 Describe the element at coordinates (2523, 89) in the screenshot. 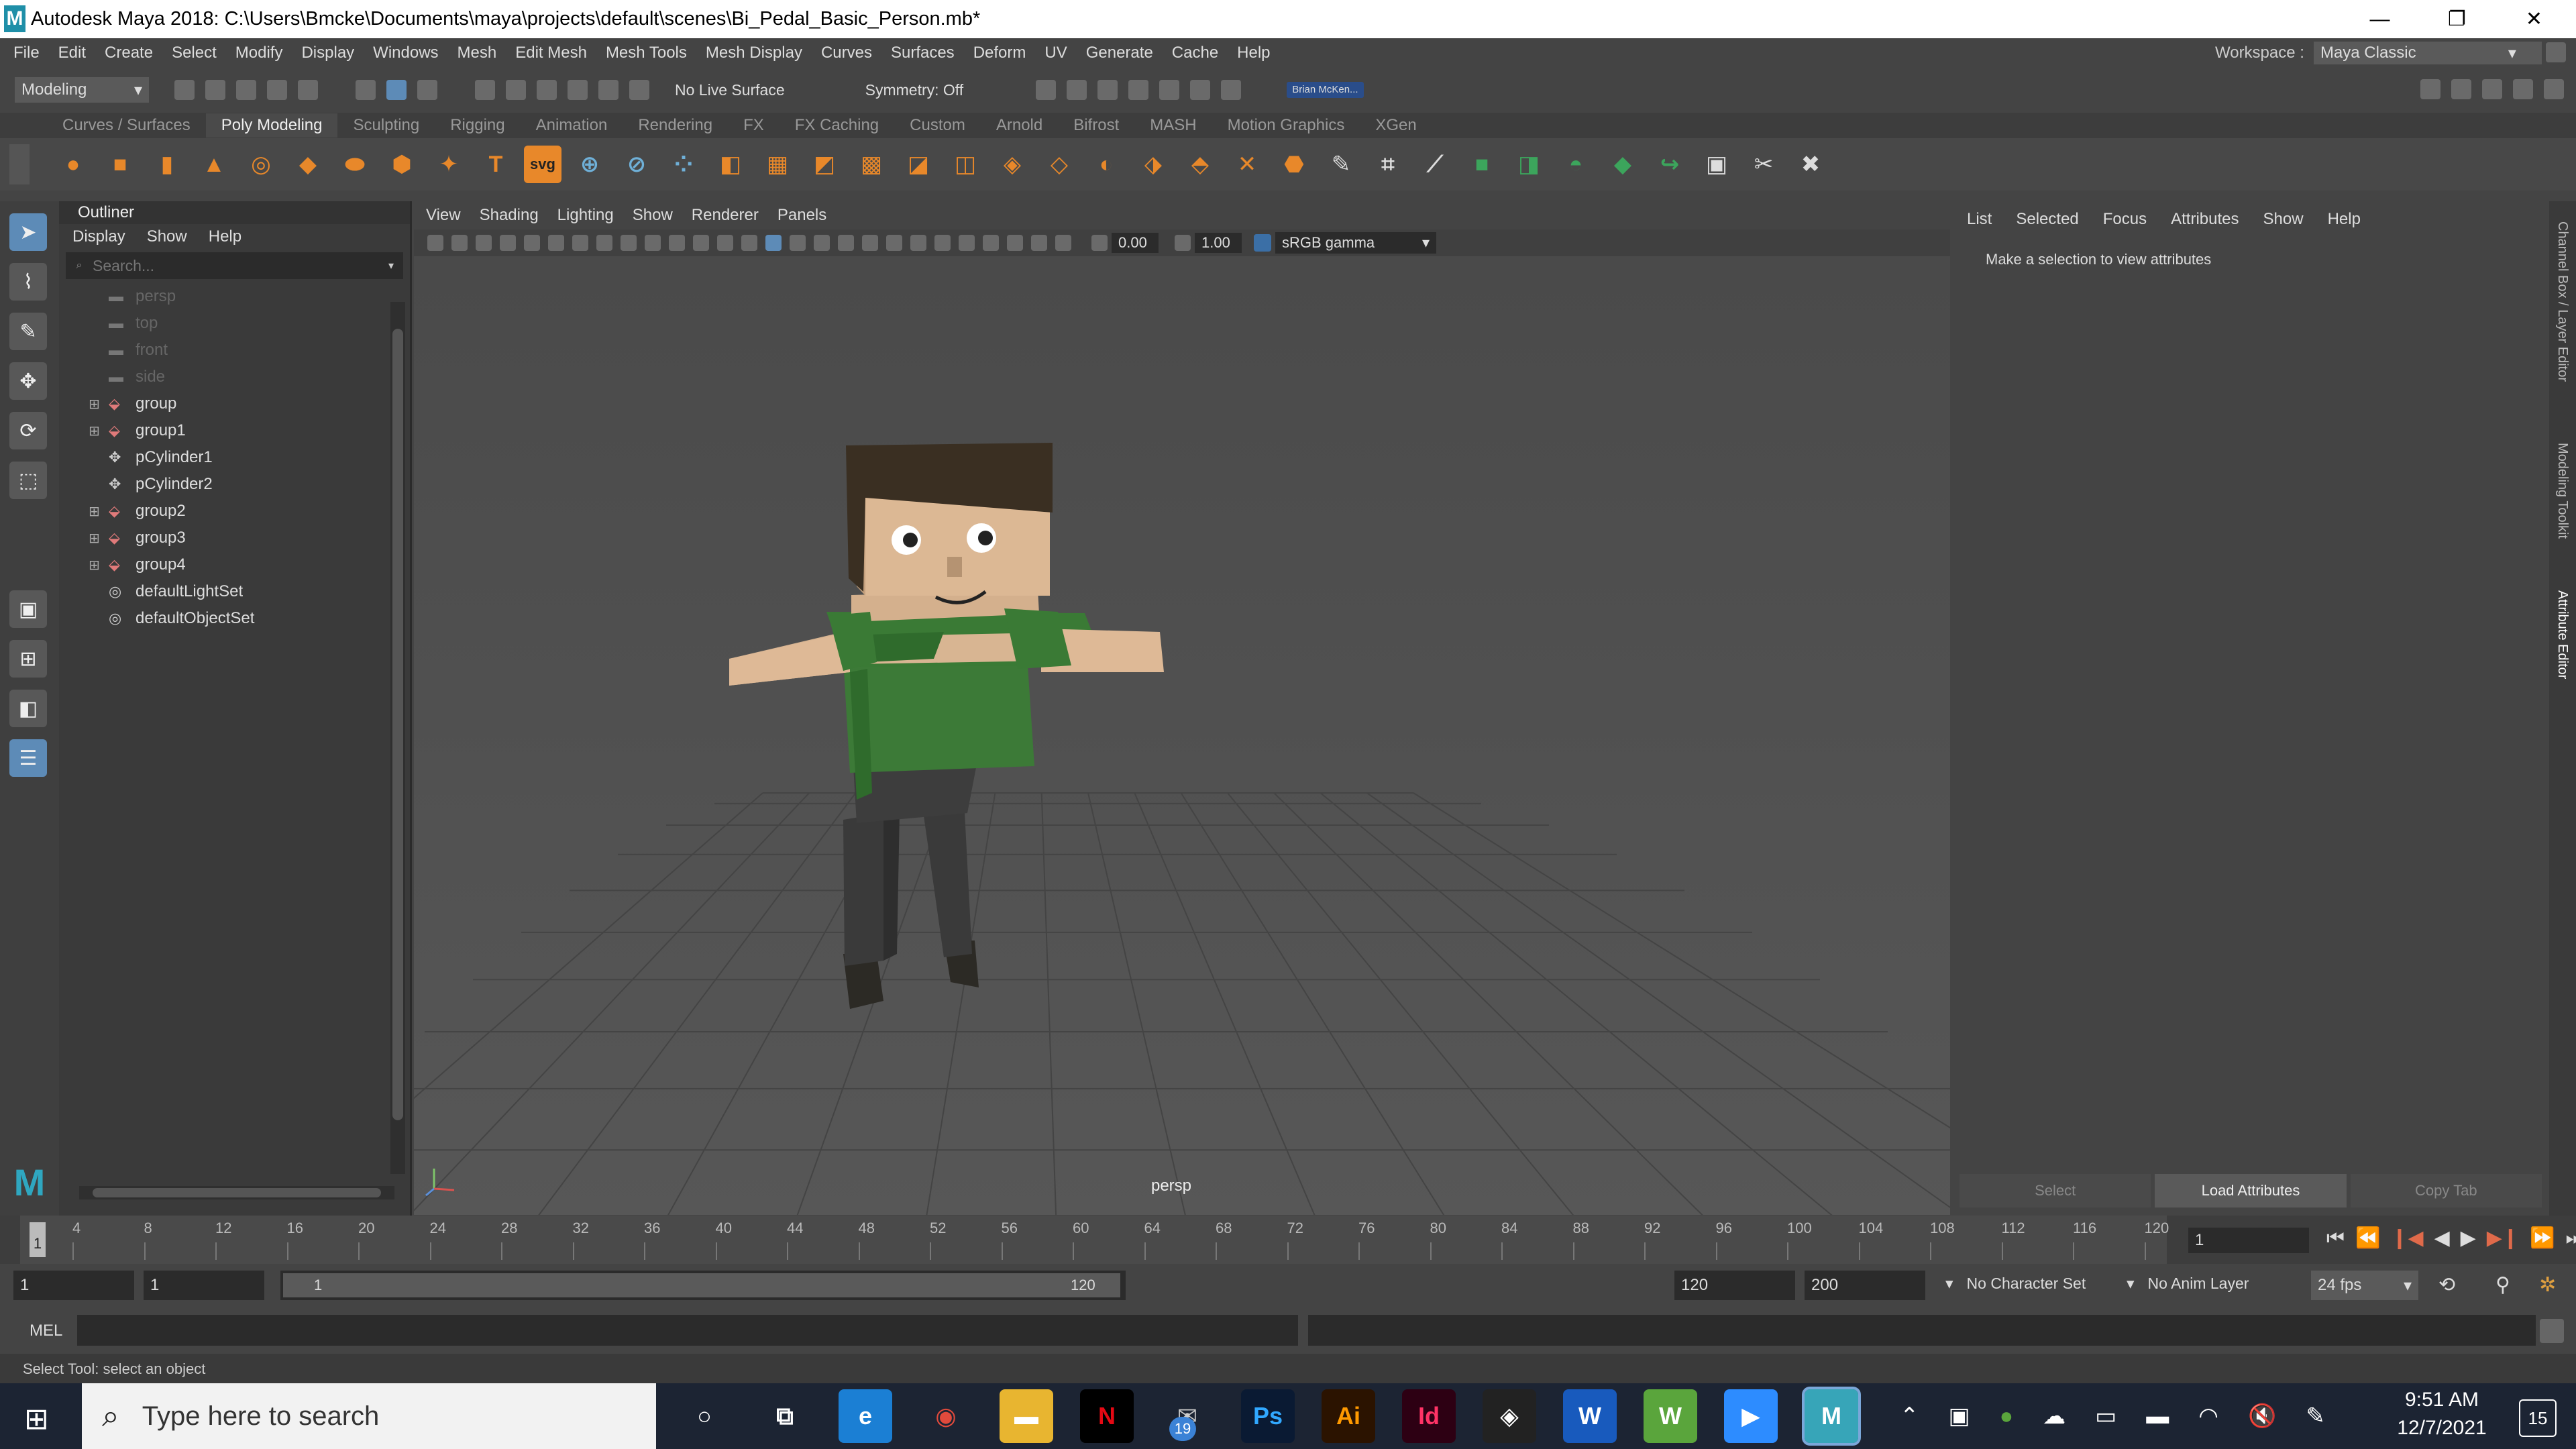

I see `channel-box-toggle-icon` at that location.